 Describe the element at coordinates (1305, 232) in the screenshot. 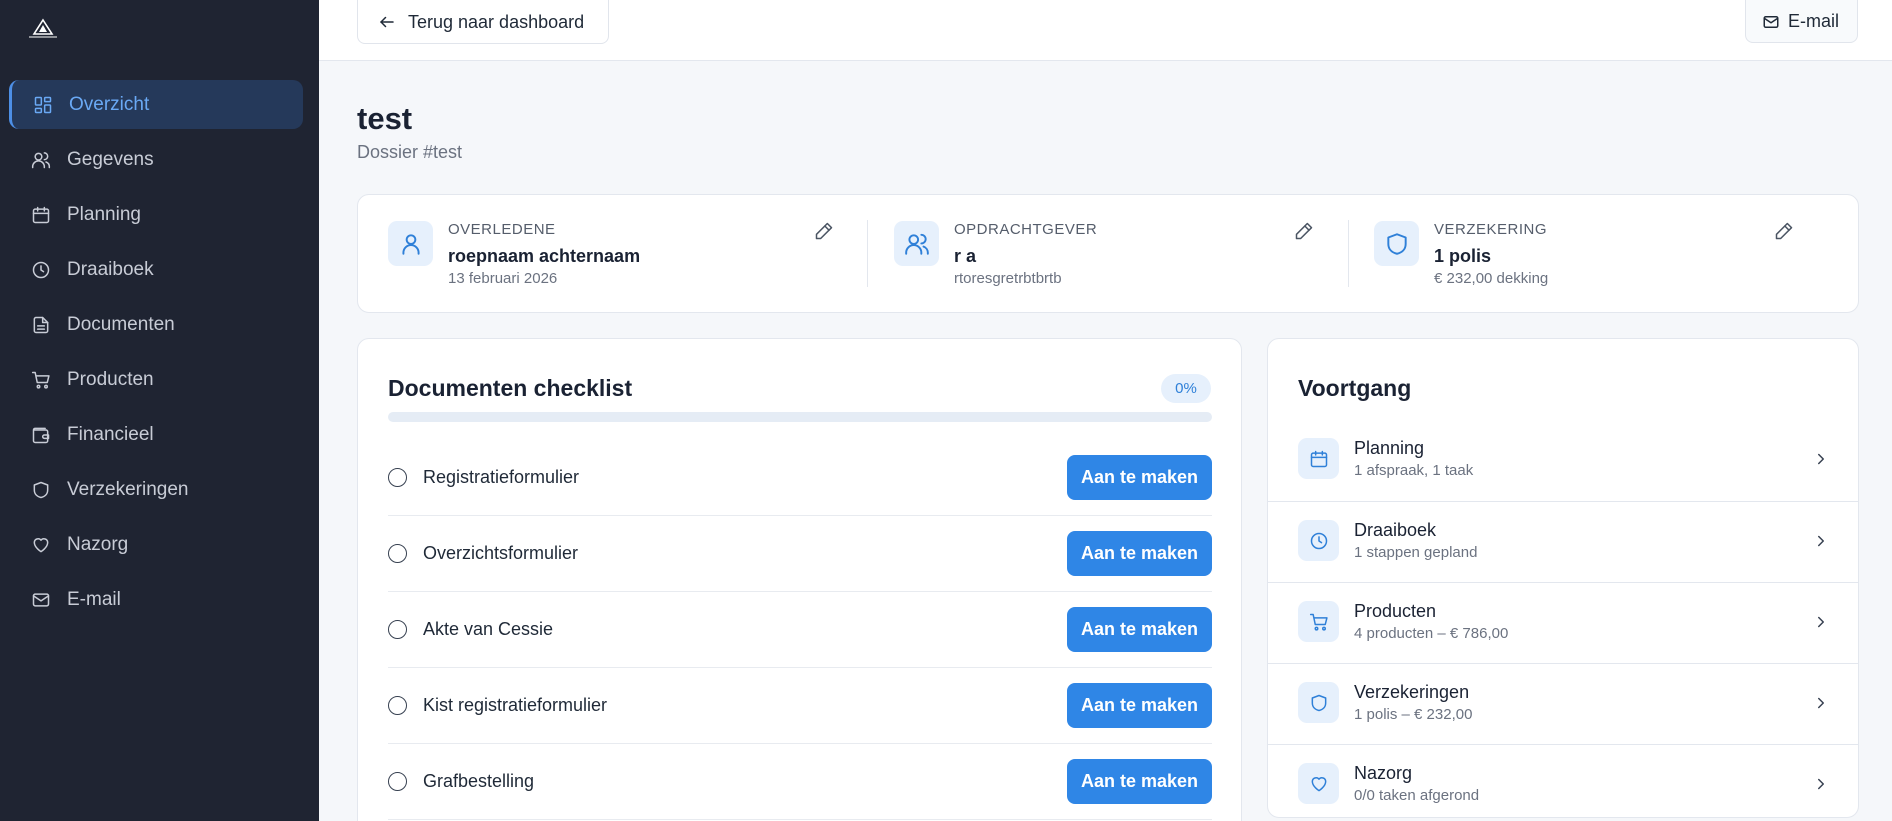

I see `edit-client-icon` at that location.